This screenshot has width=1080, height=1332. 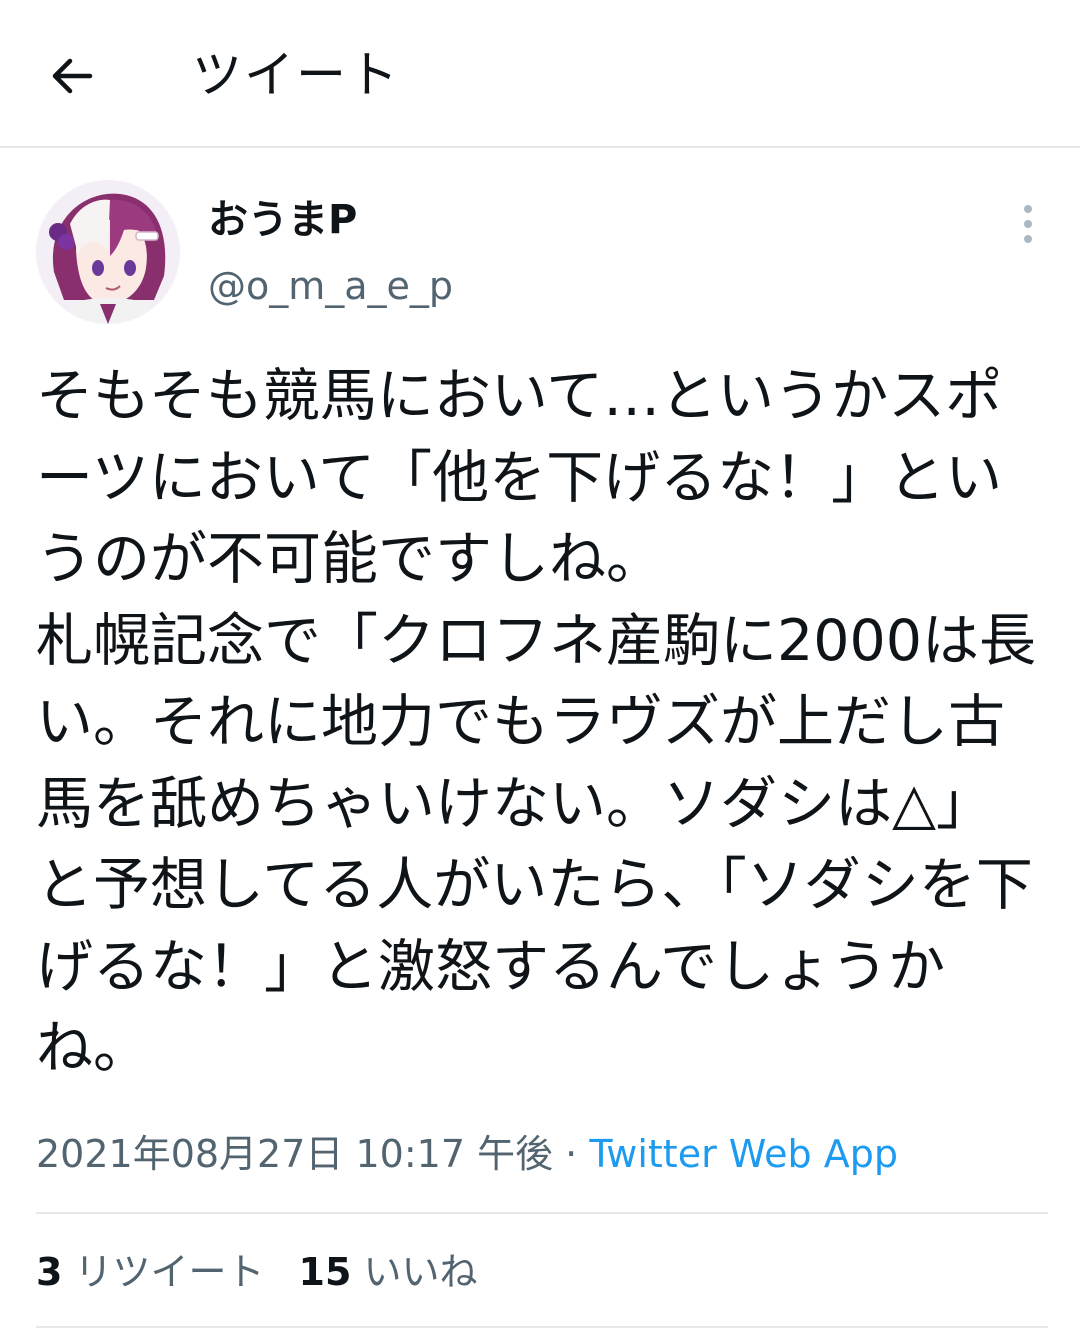 I want to click on retweet-label: リツイート, so click(x=163, y=1272).